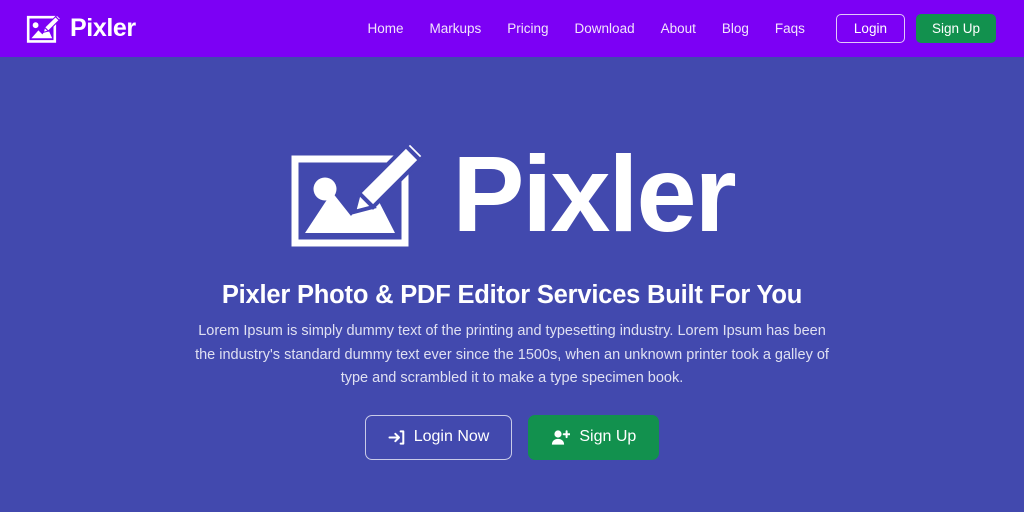 The image size is (1024, 512). I want to click on hero-cta-group: Login Now Sign Up, so click(512, 437).